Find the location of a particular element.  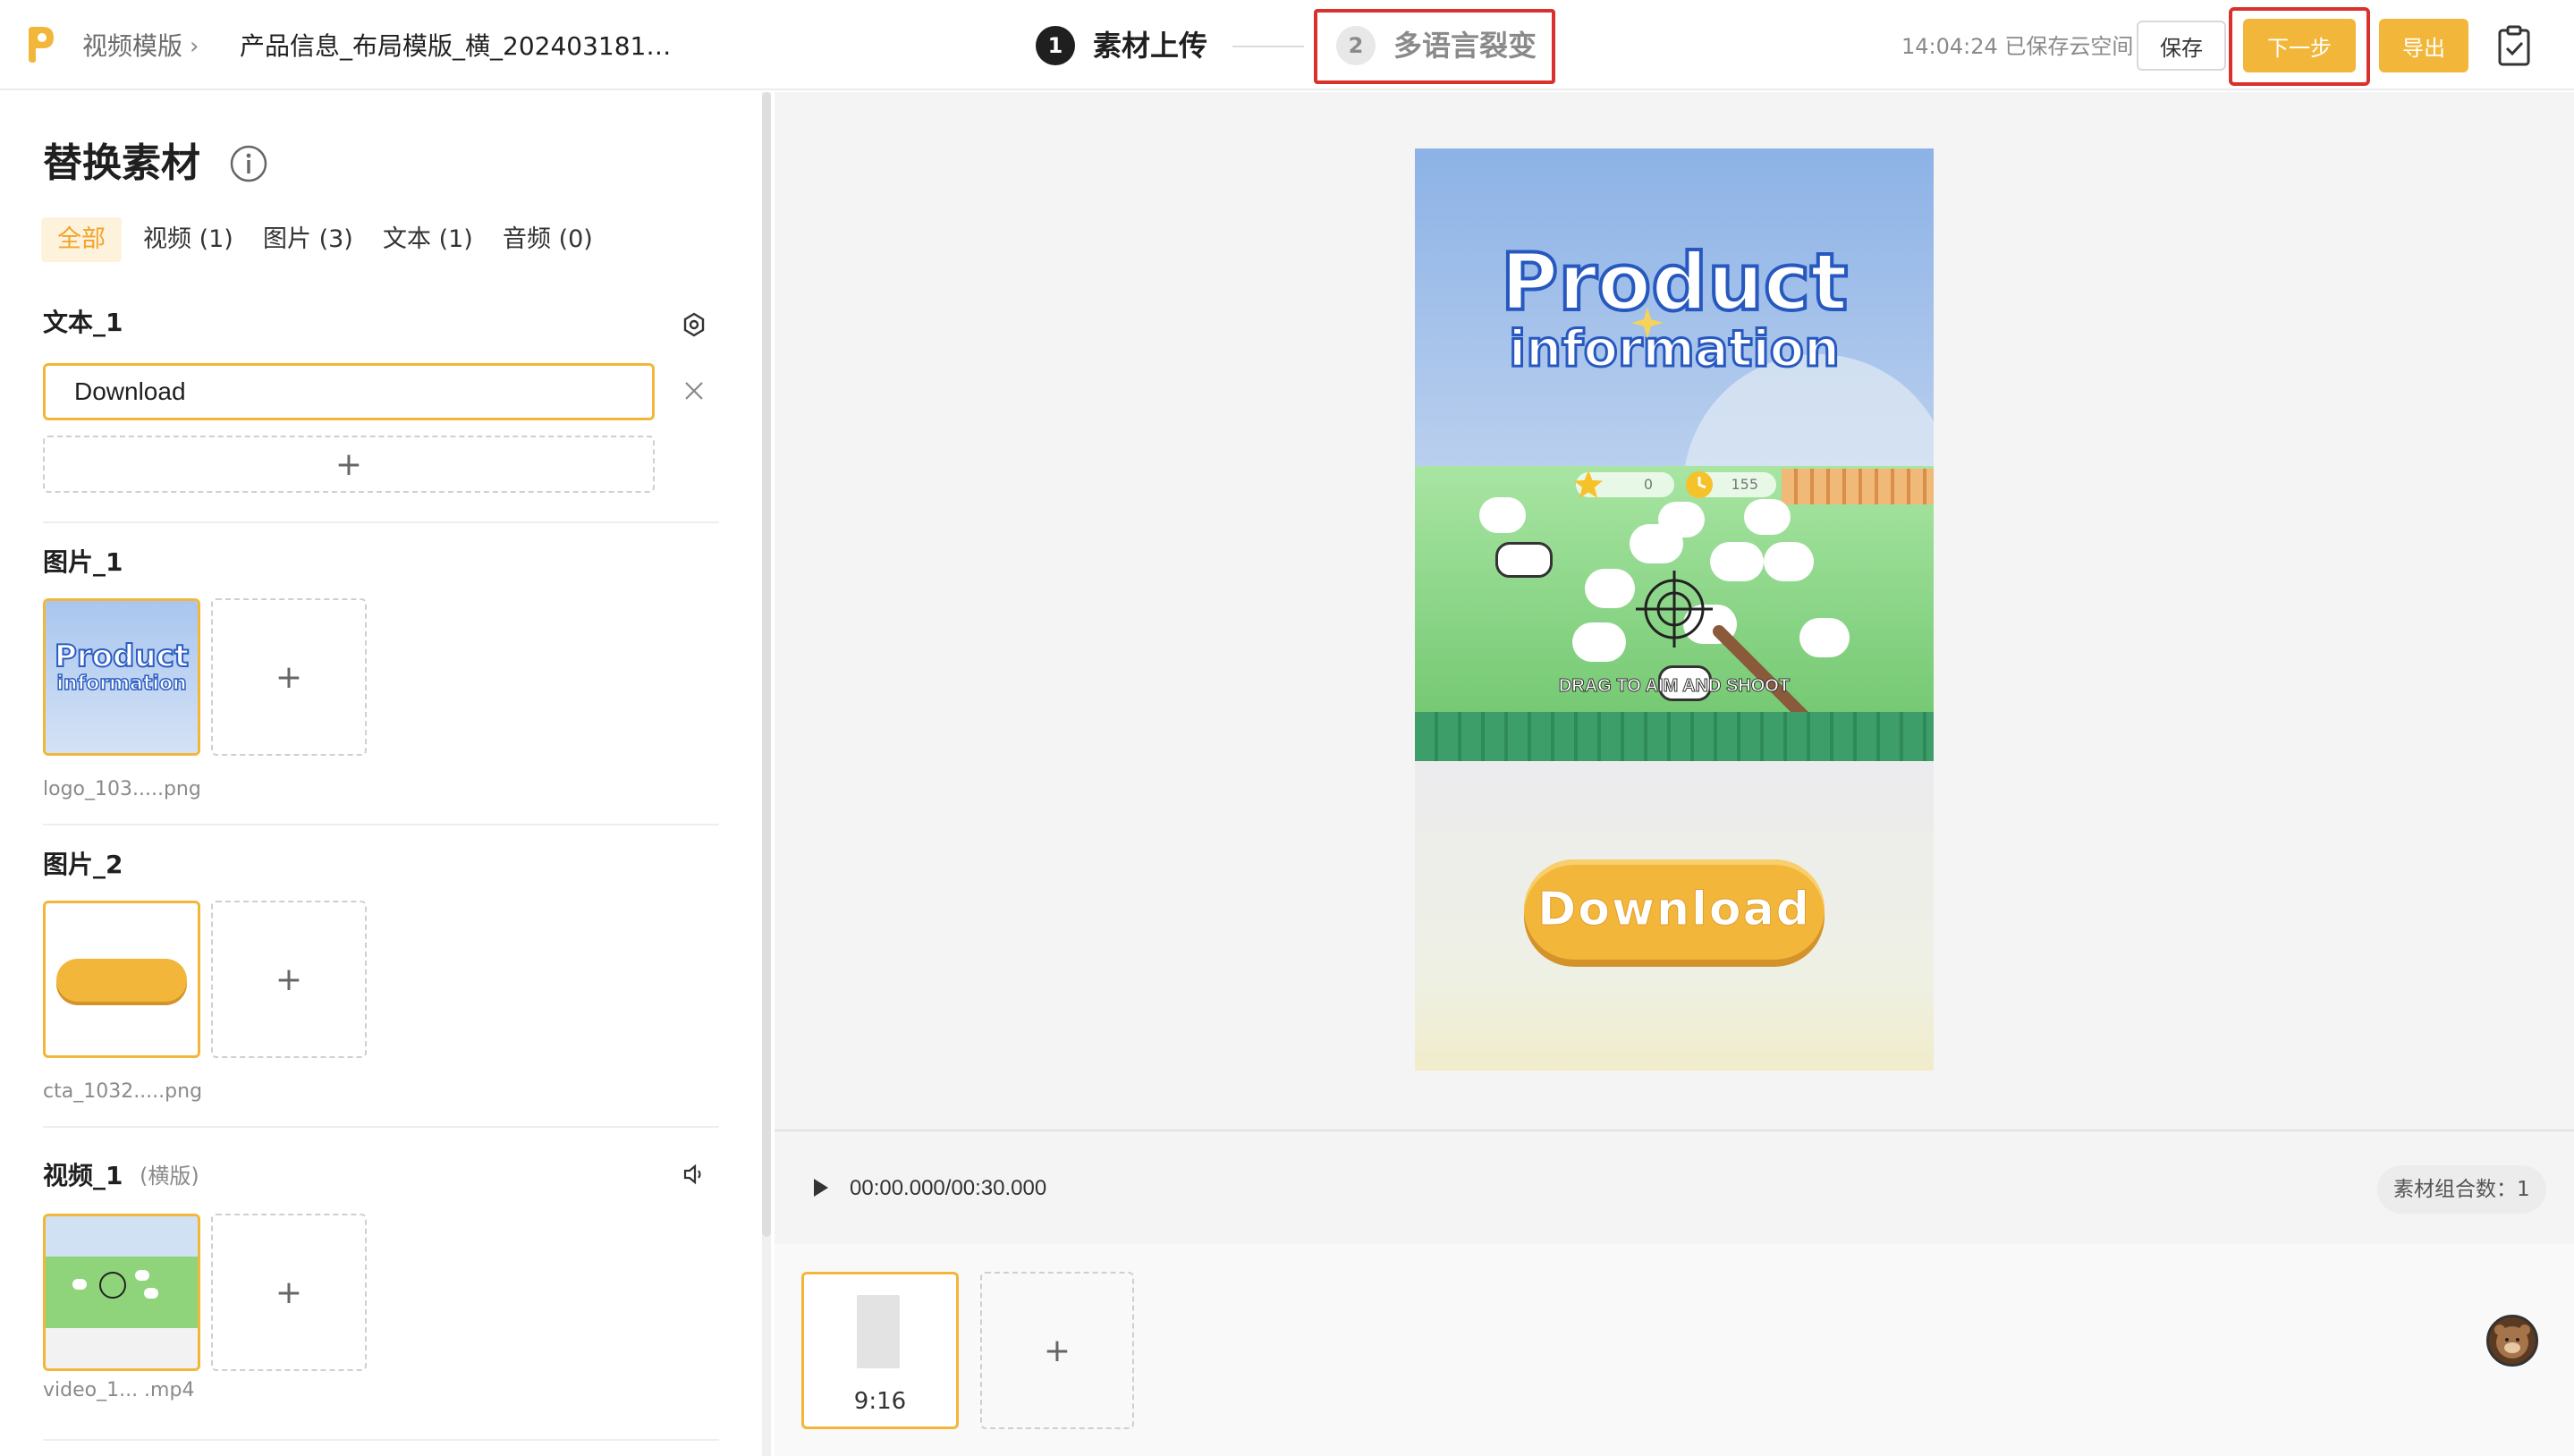

image-2-add-button: + is located at coordinates (289, 980).